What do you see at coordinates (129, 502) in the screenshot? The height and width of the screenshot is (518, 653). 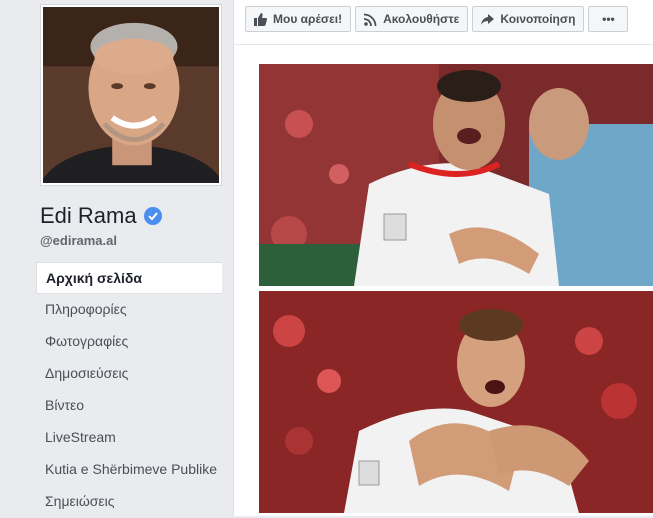 I see `nav-item-notes: Σημειώσεις` at bounding box center [129, 502].